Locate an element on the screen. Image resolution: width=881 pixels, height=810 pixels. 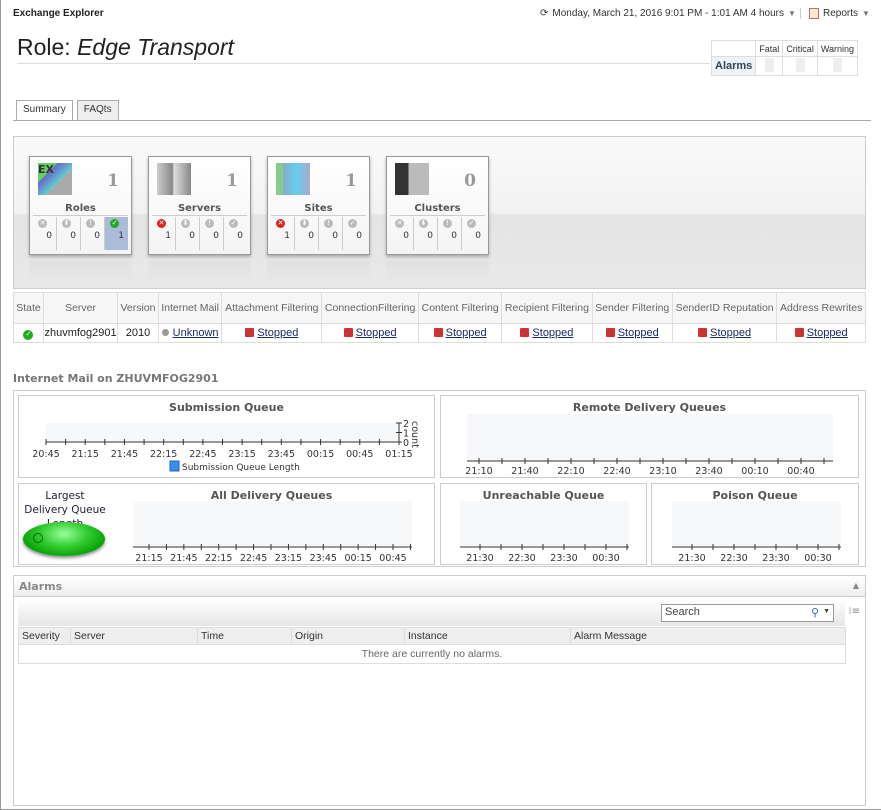
critical-icon: ⬇ is located at coordinates (304, 223).